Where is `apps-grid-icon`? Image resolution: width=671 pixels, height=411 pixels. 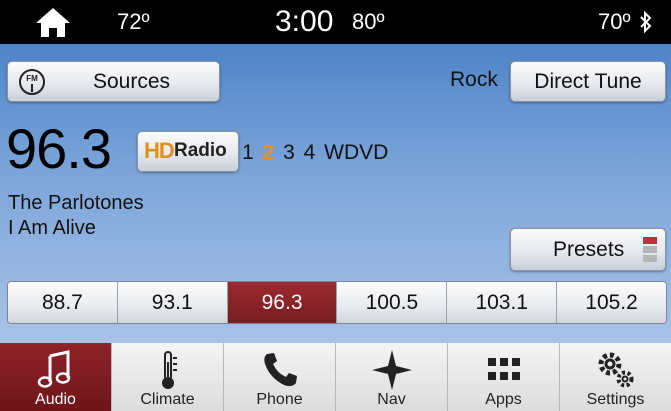
apps-grid-icon is located at coordinates (503, 369).